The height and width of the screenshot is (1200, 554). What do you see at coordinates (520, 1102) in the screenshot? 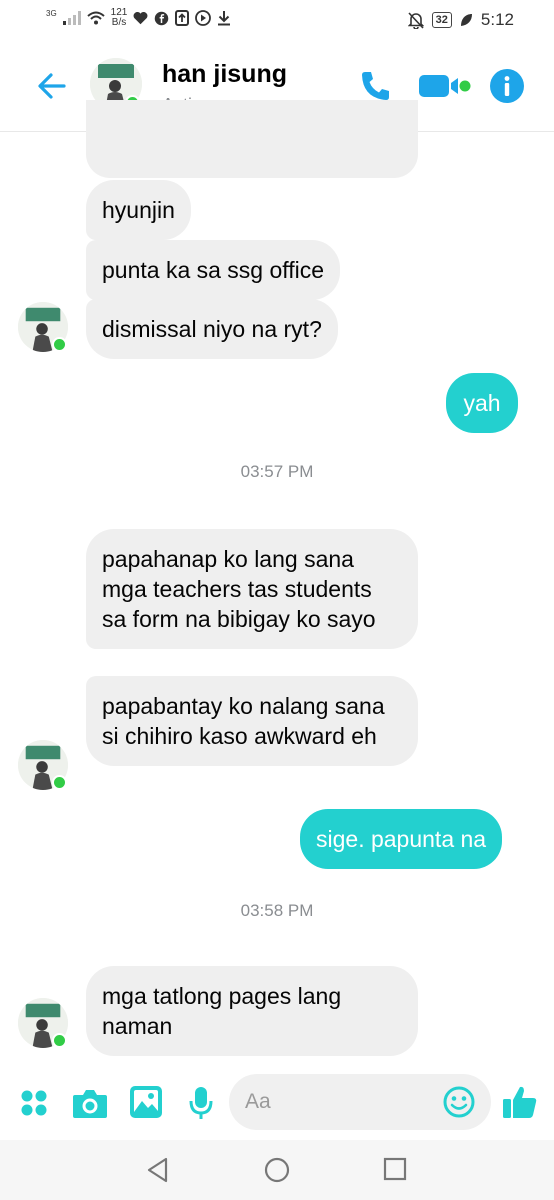
I see `thumbs-up-icon` at bounding box center [520, 1102].